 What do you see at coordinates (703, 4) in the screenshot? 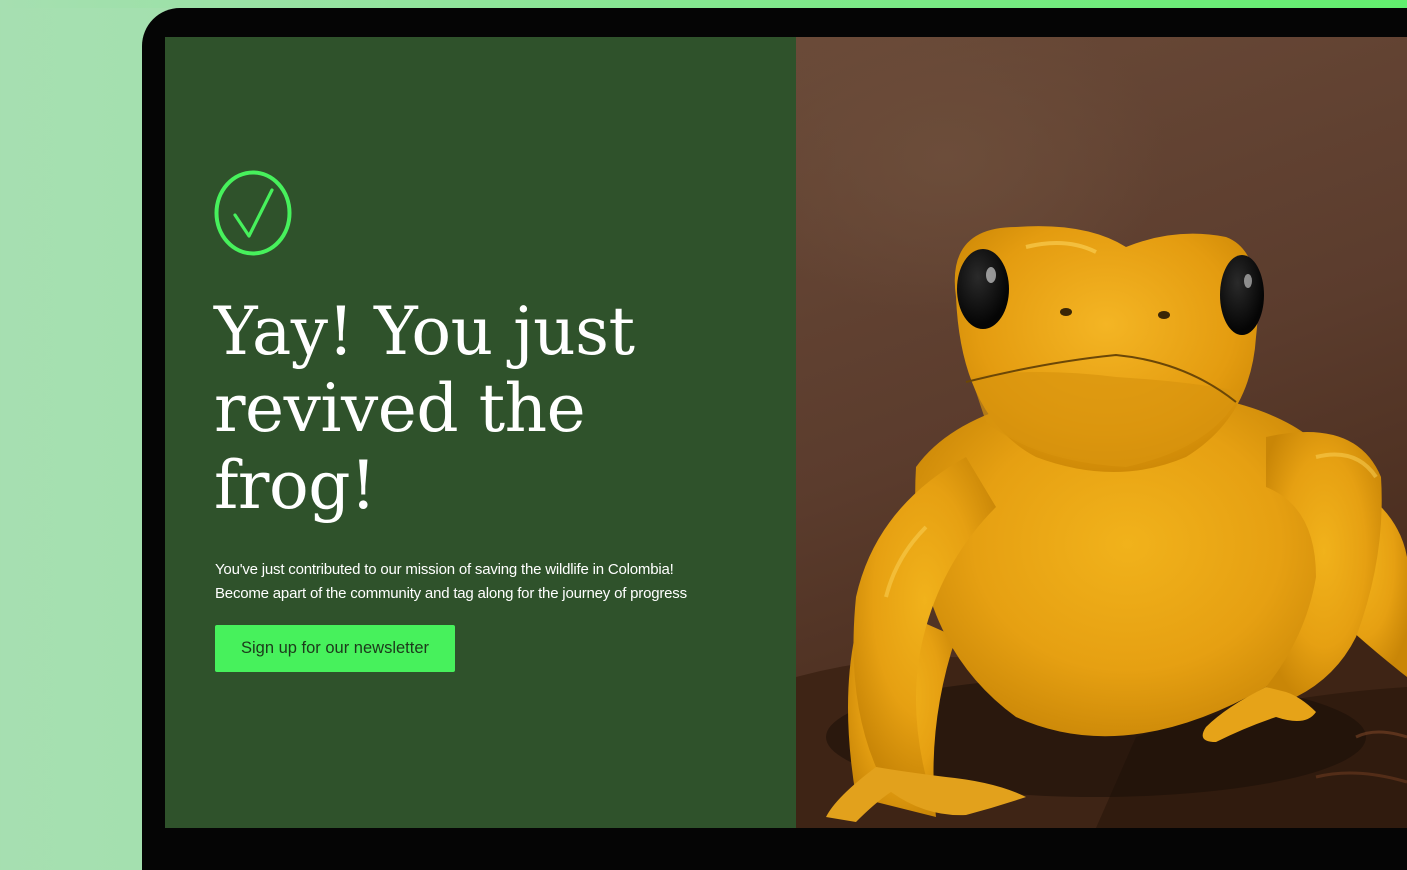
I see `top-accent-strip` at bounding box center [703, 4].